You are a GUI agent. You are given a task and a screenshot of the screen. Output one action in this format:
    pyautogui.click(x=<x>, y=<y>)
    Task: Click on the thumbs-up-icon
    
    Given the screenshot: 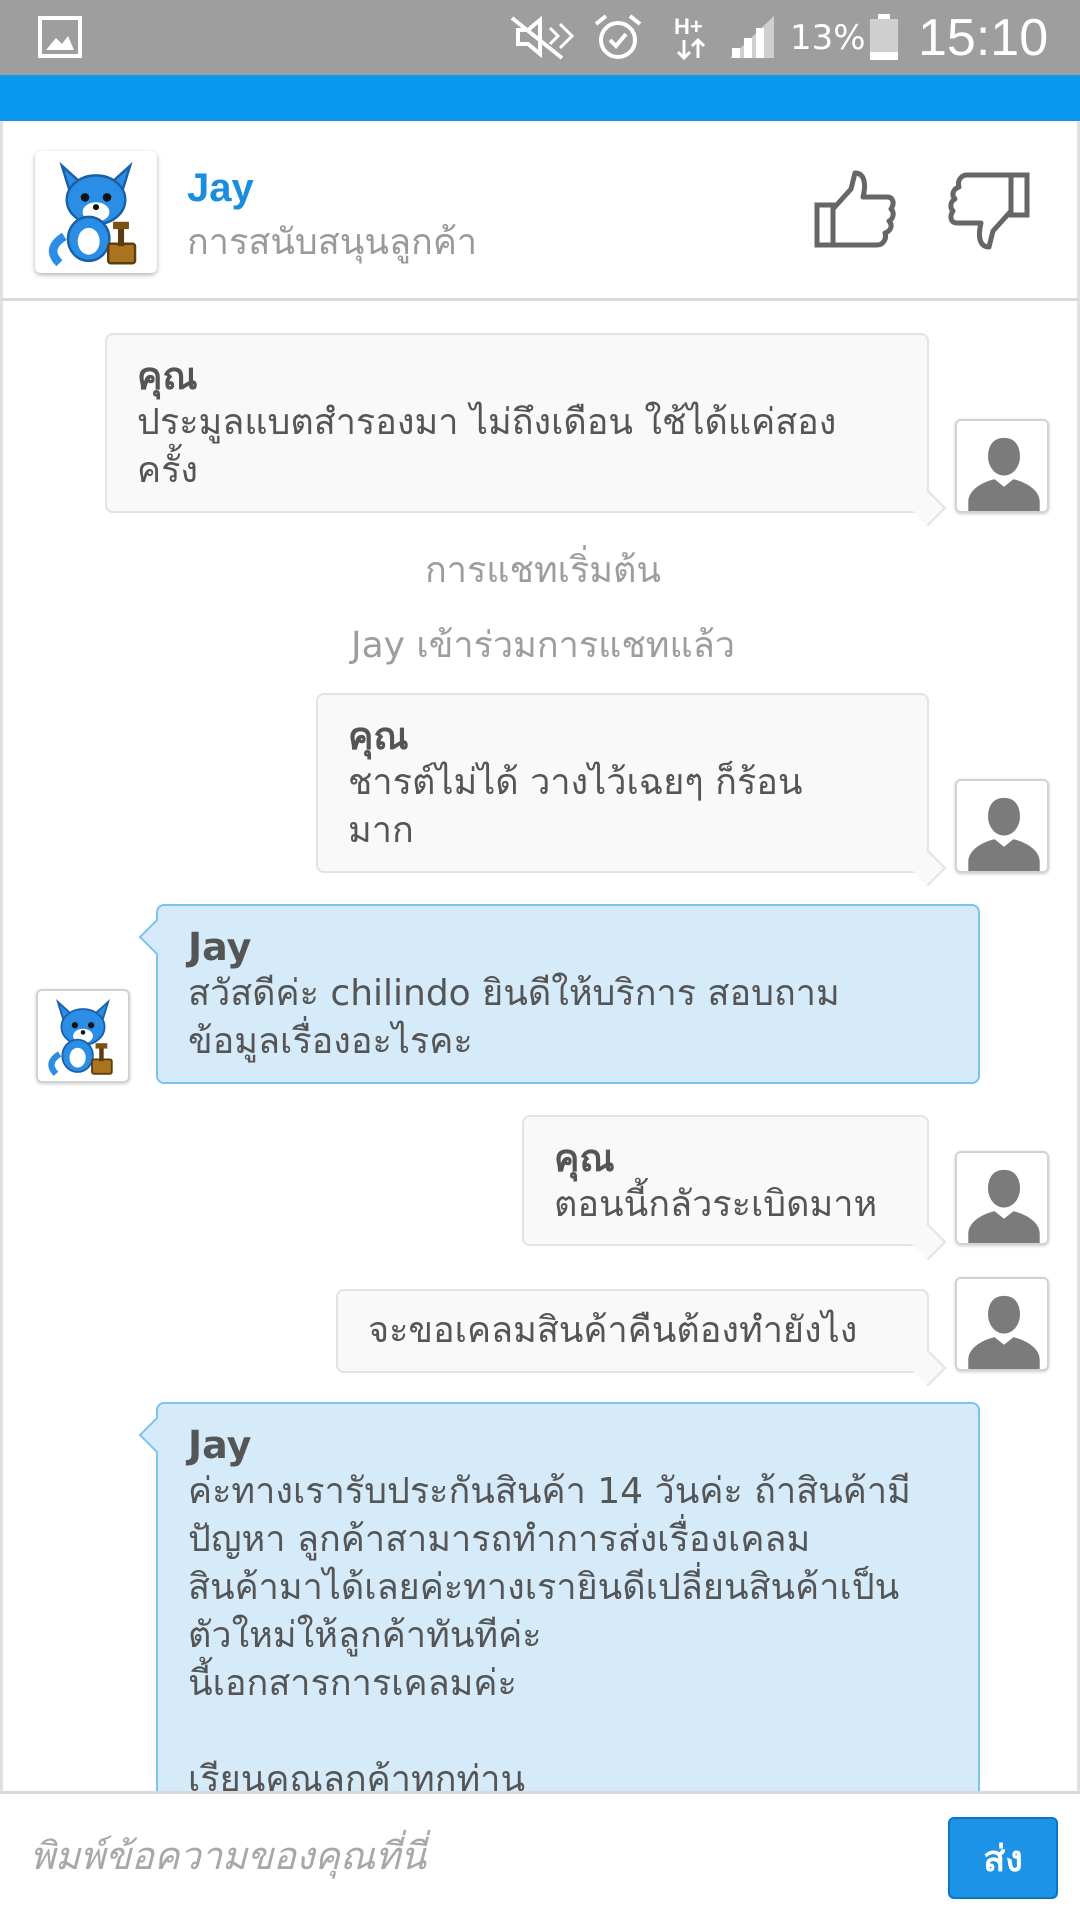 What is the action you would take?
    pyautogui.click(x=854, y=210)
    